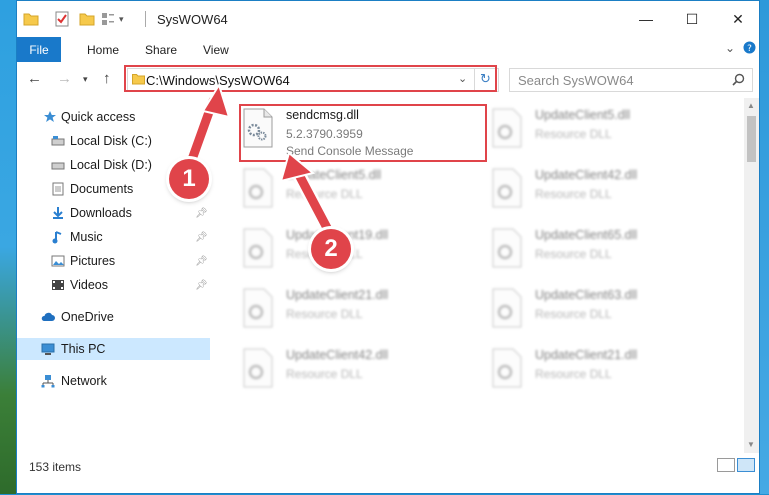  Describe the element at coordinates (8, 247) in the screenshot. I see `desktop-background-left` at that location.